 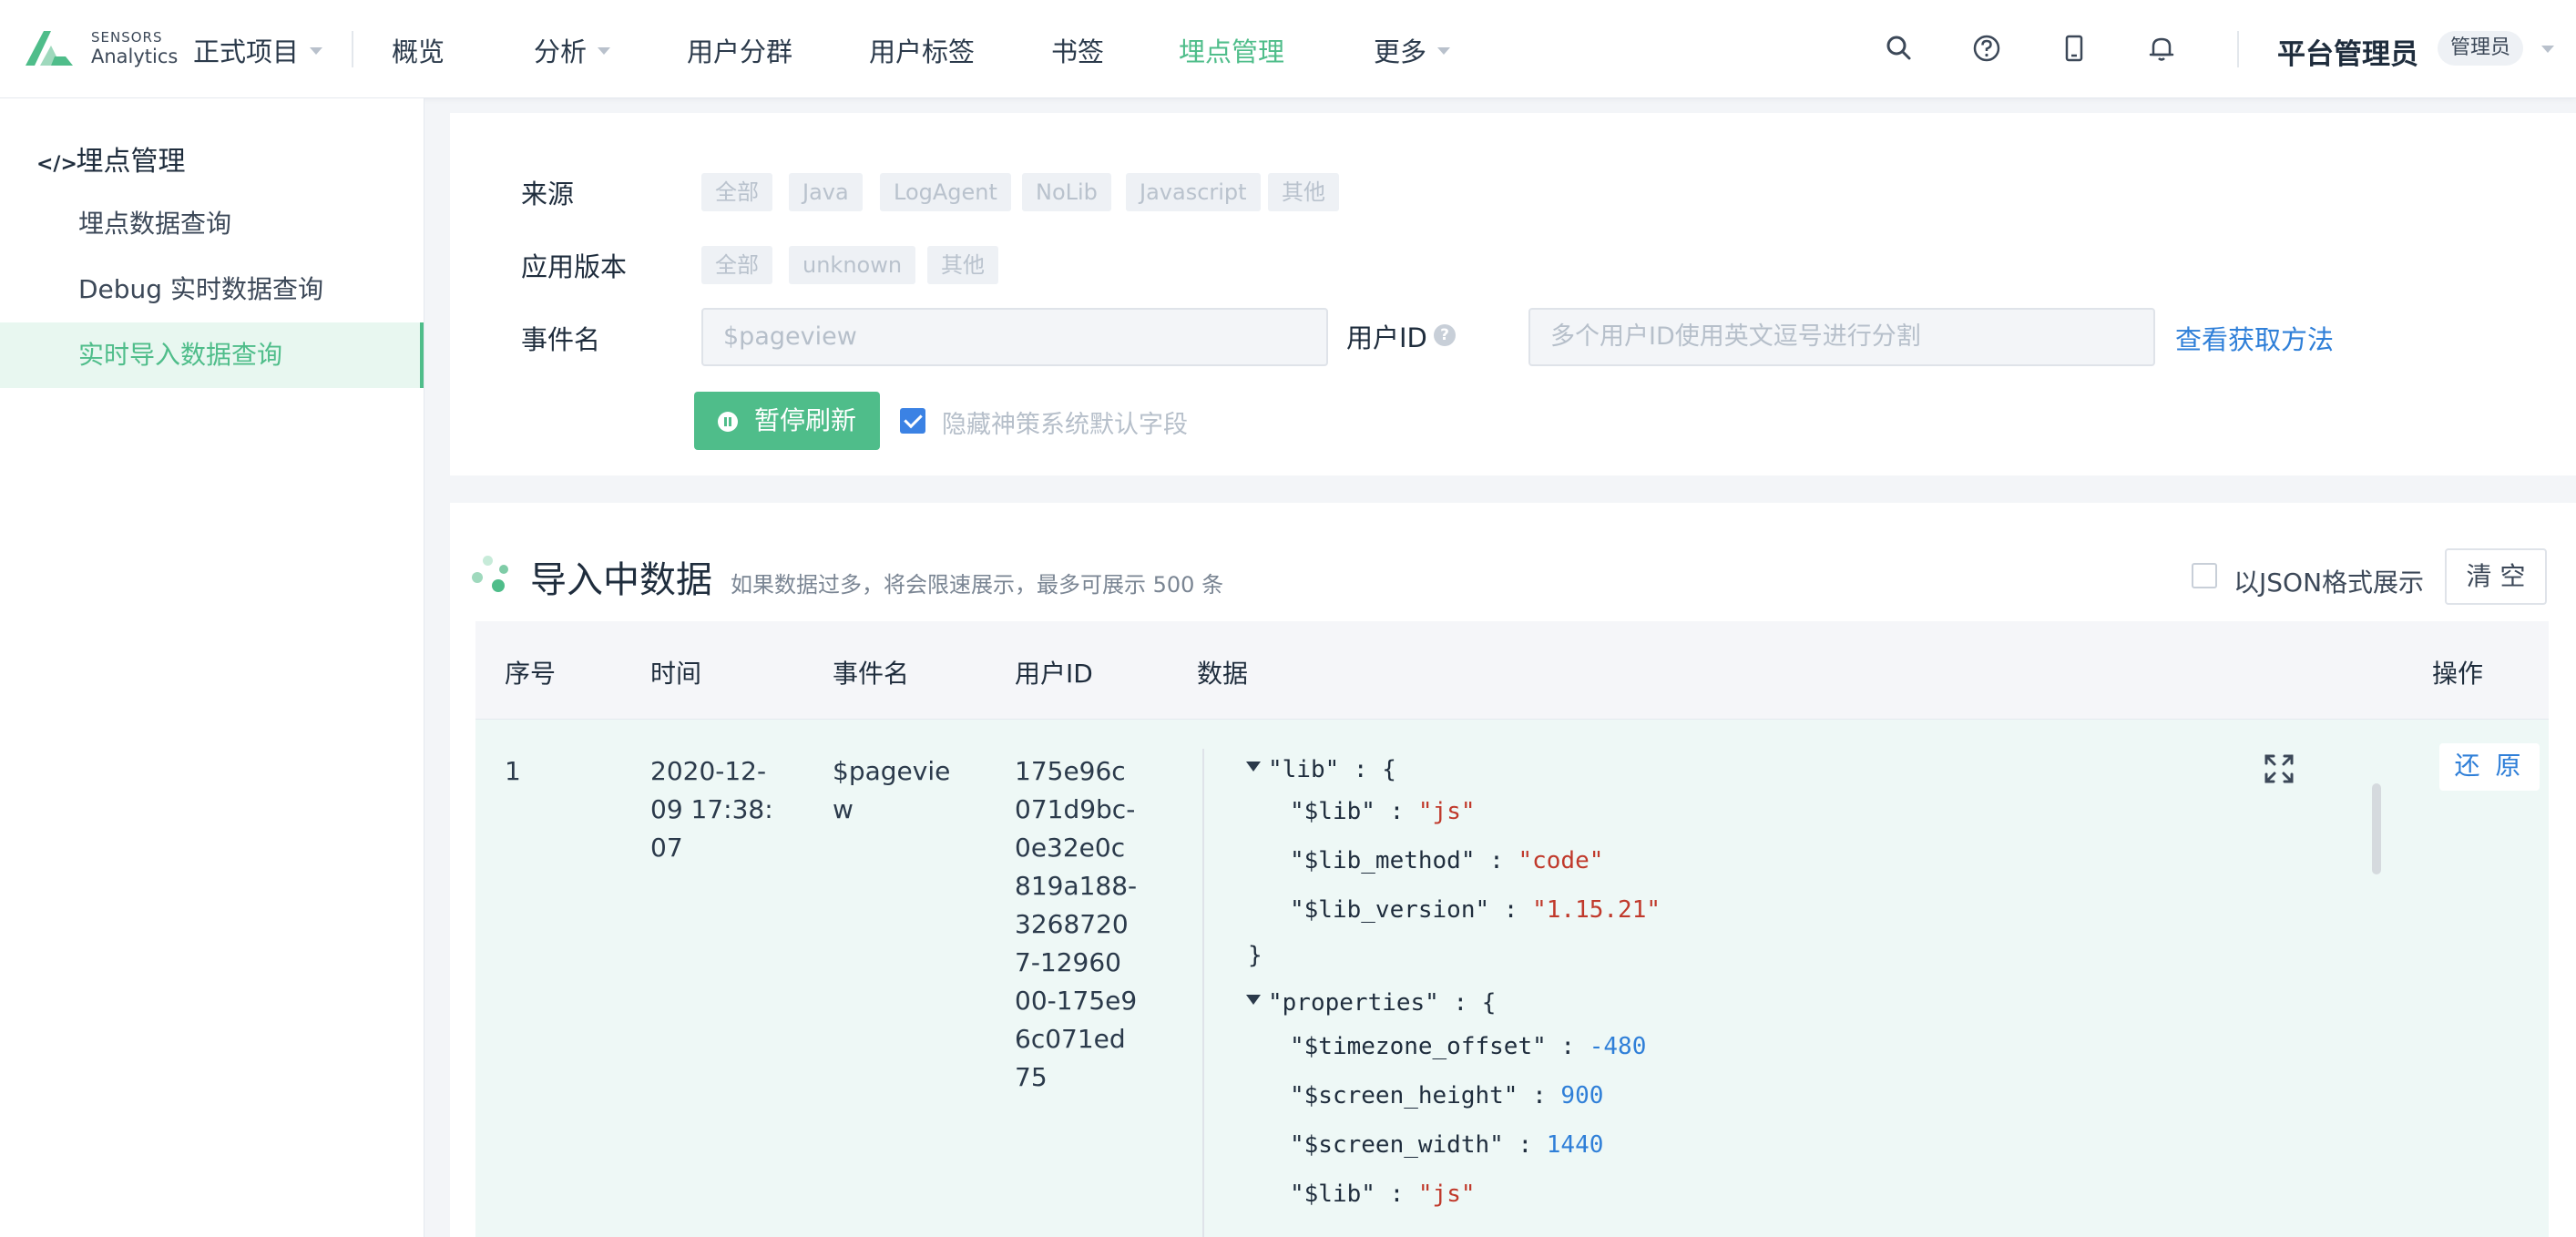 I want to click on sensors-analytics-logo: SENSORS Analytics, so click(x=101, y=50).